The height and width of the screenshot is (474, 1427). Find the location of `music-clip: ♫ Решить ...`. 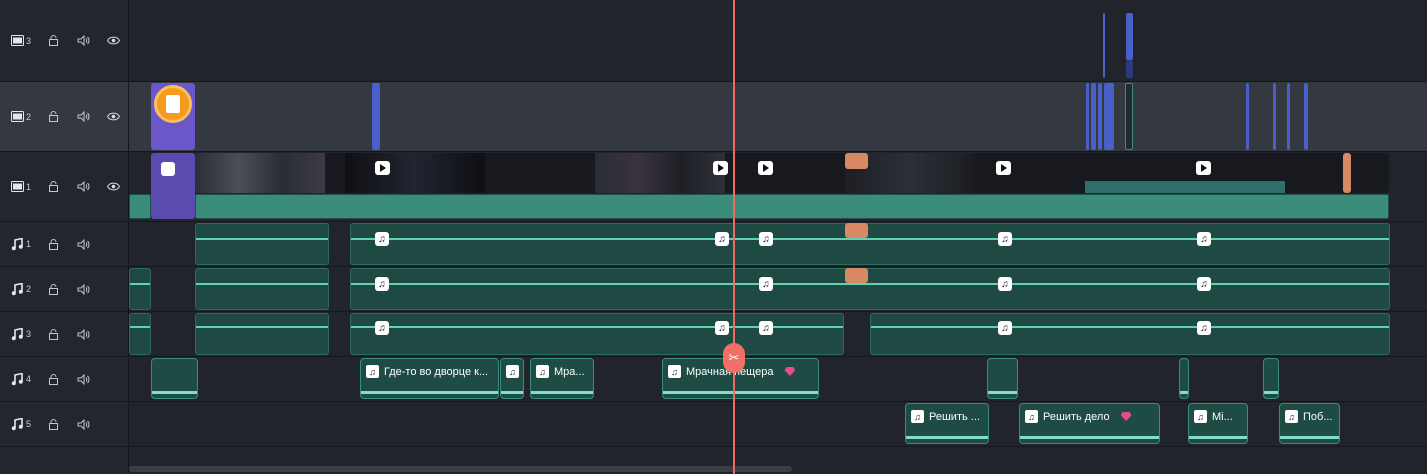

music-clip: ♫ Решить ... is located at coordinates (947, 423).